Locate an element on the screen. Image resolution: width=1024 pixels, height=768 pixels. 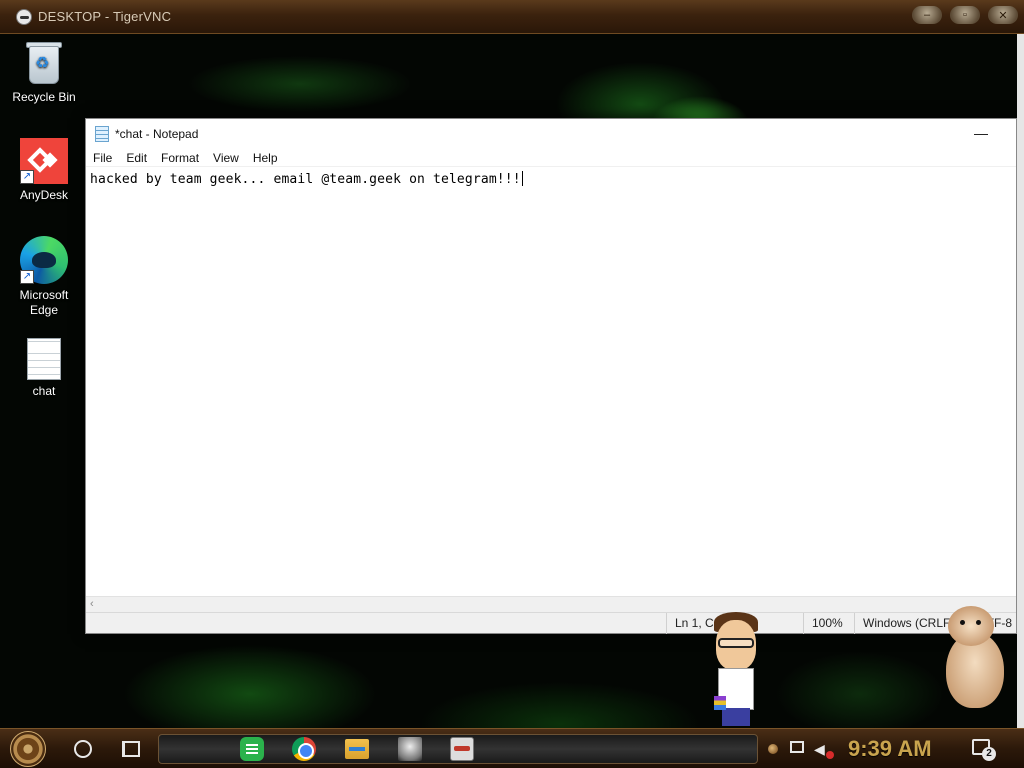
vnc-window-title: DESKTOP - TigerVNC is located at coordinates (105, 16).